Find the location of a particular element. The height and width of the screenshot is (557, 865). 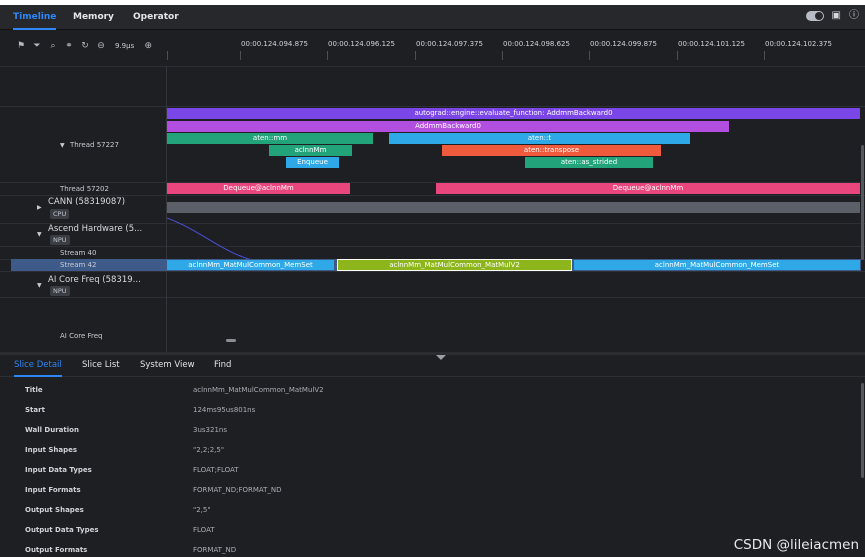

tab-system-view: System View is located at coordinates (167, 366).